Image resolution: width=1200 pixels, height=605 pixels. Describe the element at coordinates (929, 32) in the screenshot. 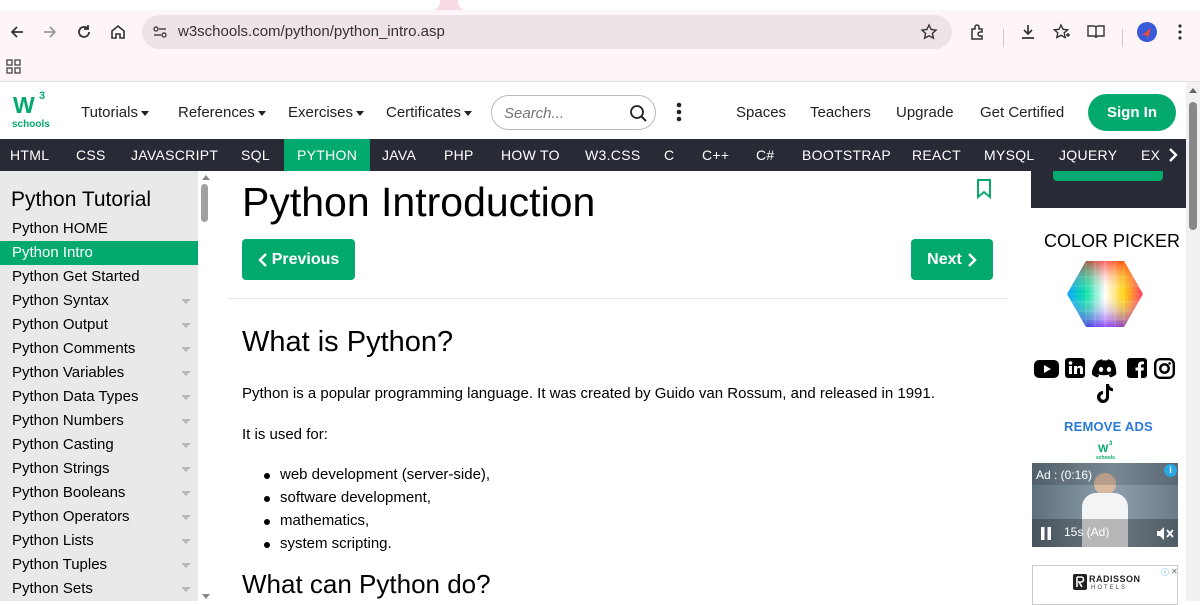

I see `bookmark-star-icon` at that location.